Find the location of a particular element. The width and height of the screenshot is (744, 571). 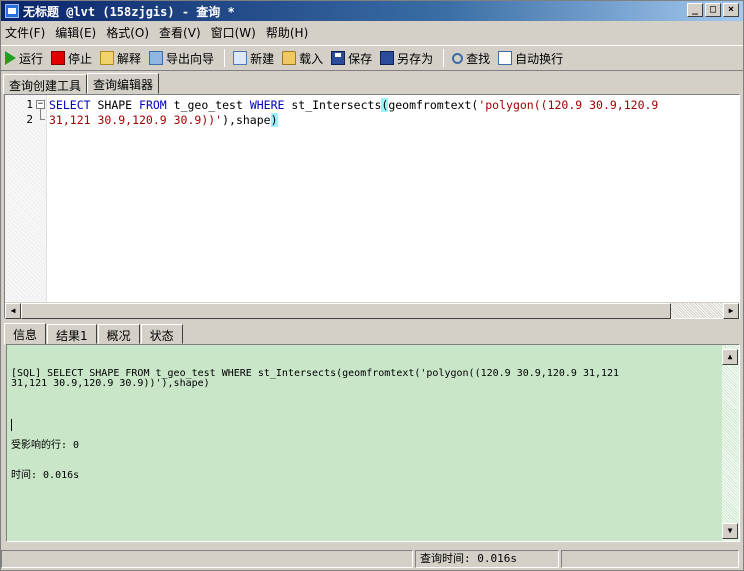

status-bar: 查询时间: 0.016s is located at coordinates (372, 559).